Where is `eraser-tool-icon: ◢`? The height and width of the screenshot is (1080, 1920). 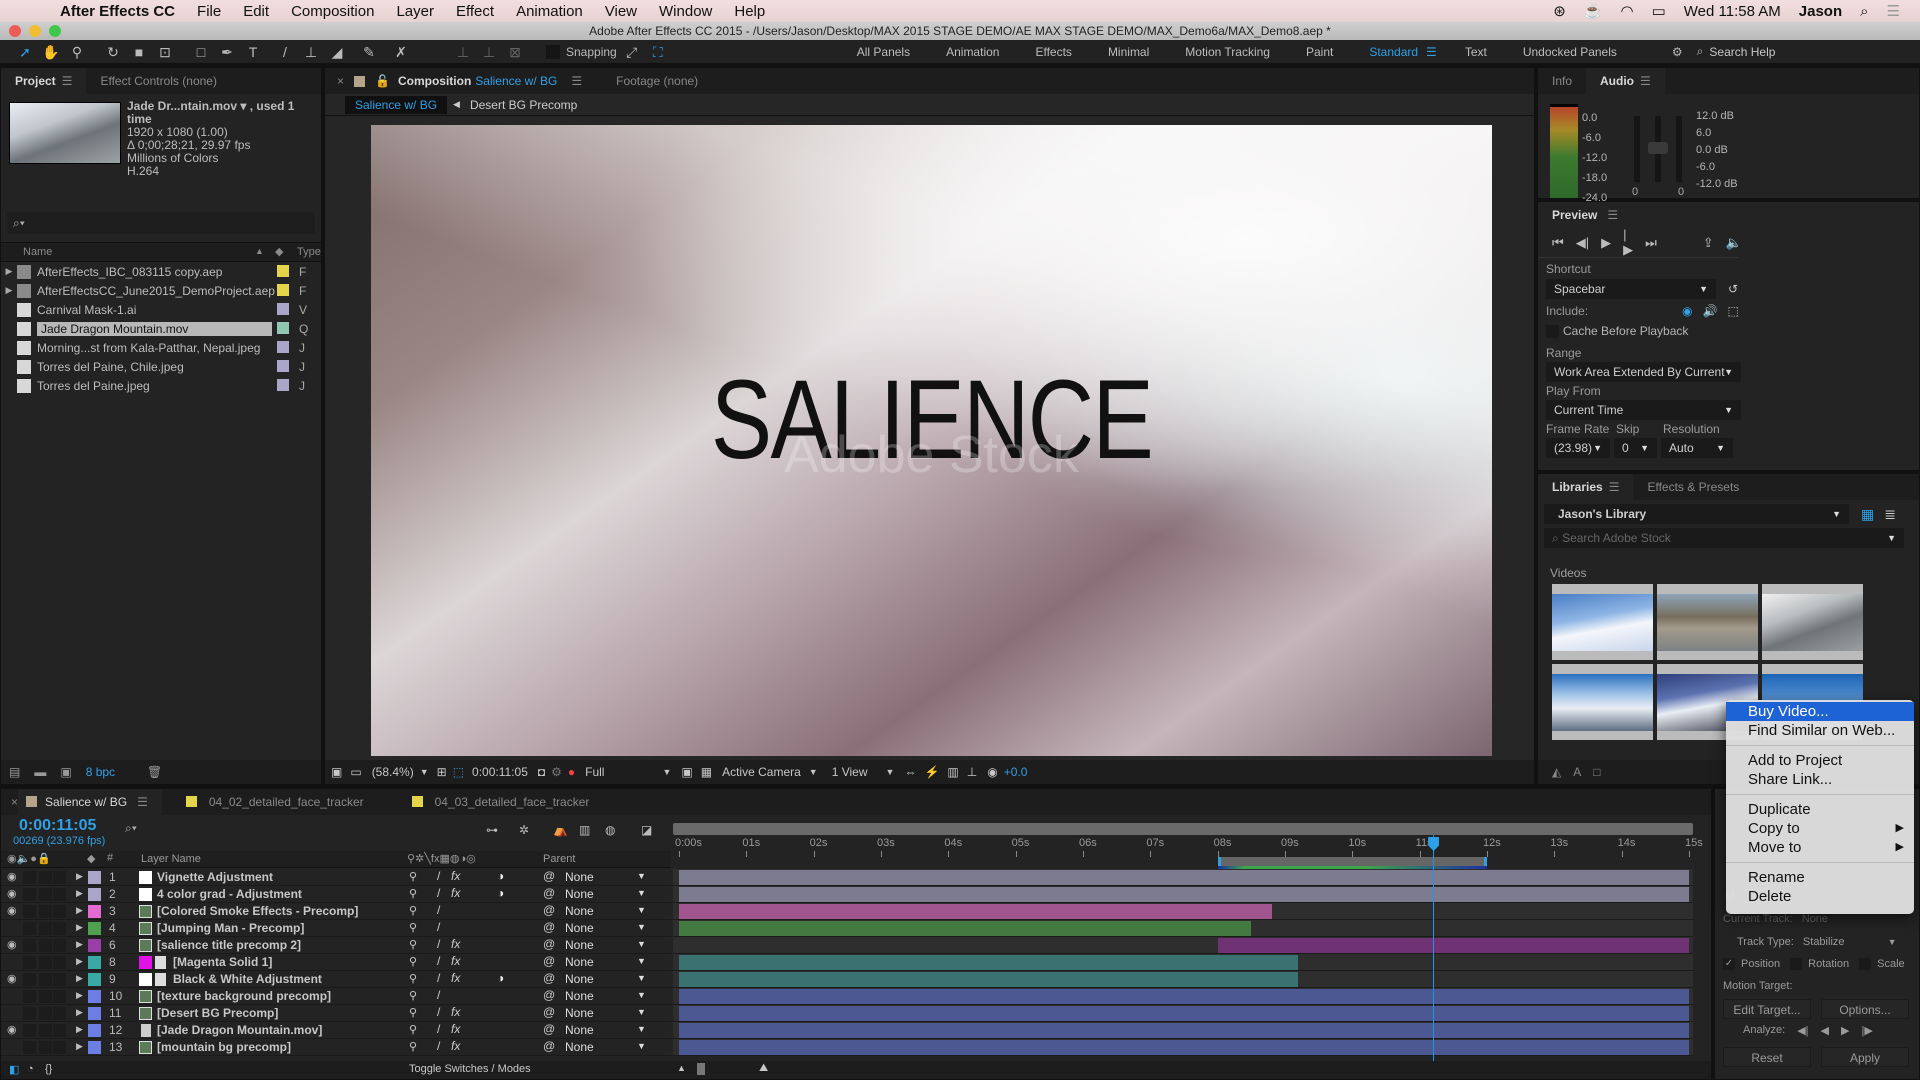
eraser-tool-icon: ◢ is located at coordinates (337, 52).